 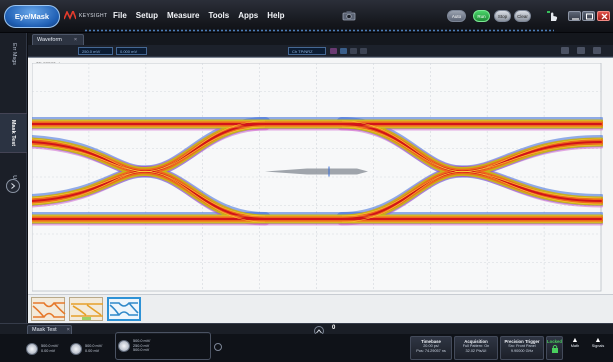 I want to click on tab-waveform-close: ×, so click(x=75, y=40).